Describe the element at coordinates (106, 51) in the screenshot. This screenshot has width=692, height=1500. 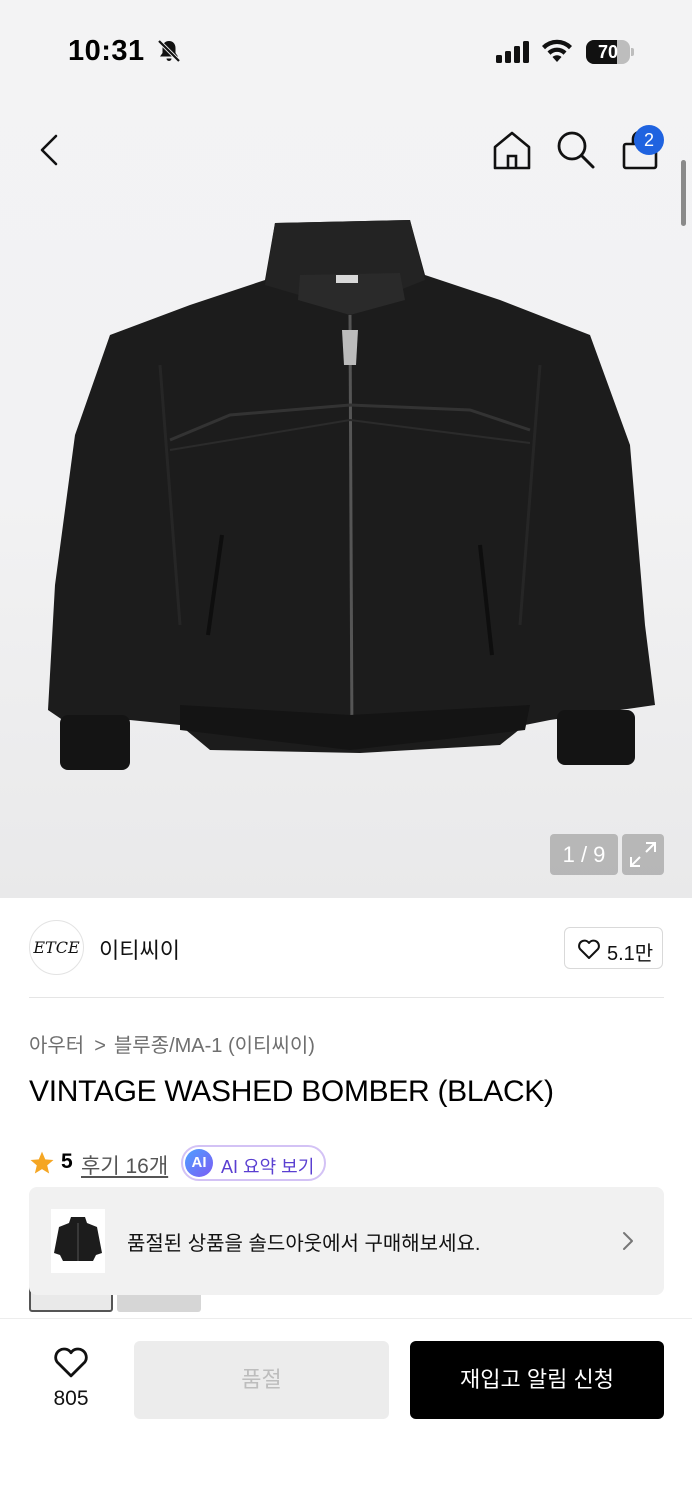
I see `status-time: 10:31` at that location.